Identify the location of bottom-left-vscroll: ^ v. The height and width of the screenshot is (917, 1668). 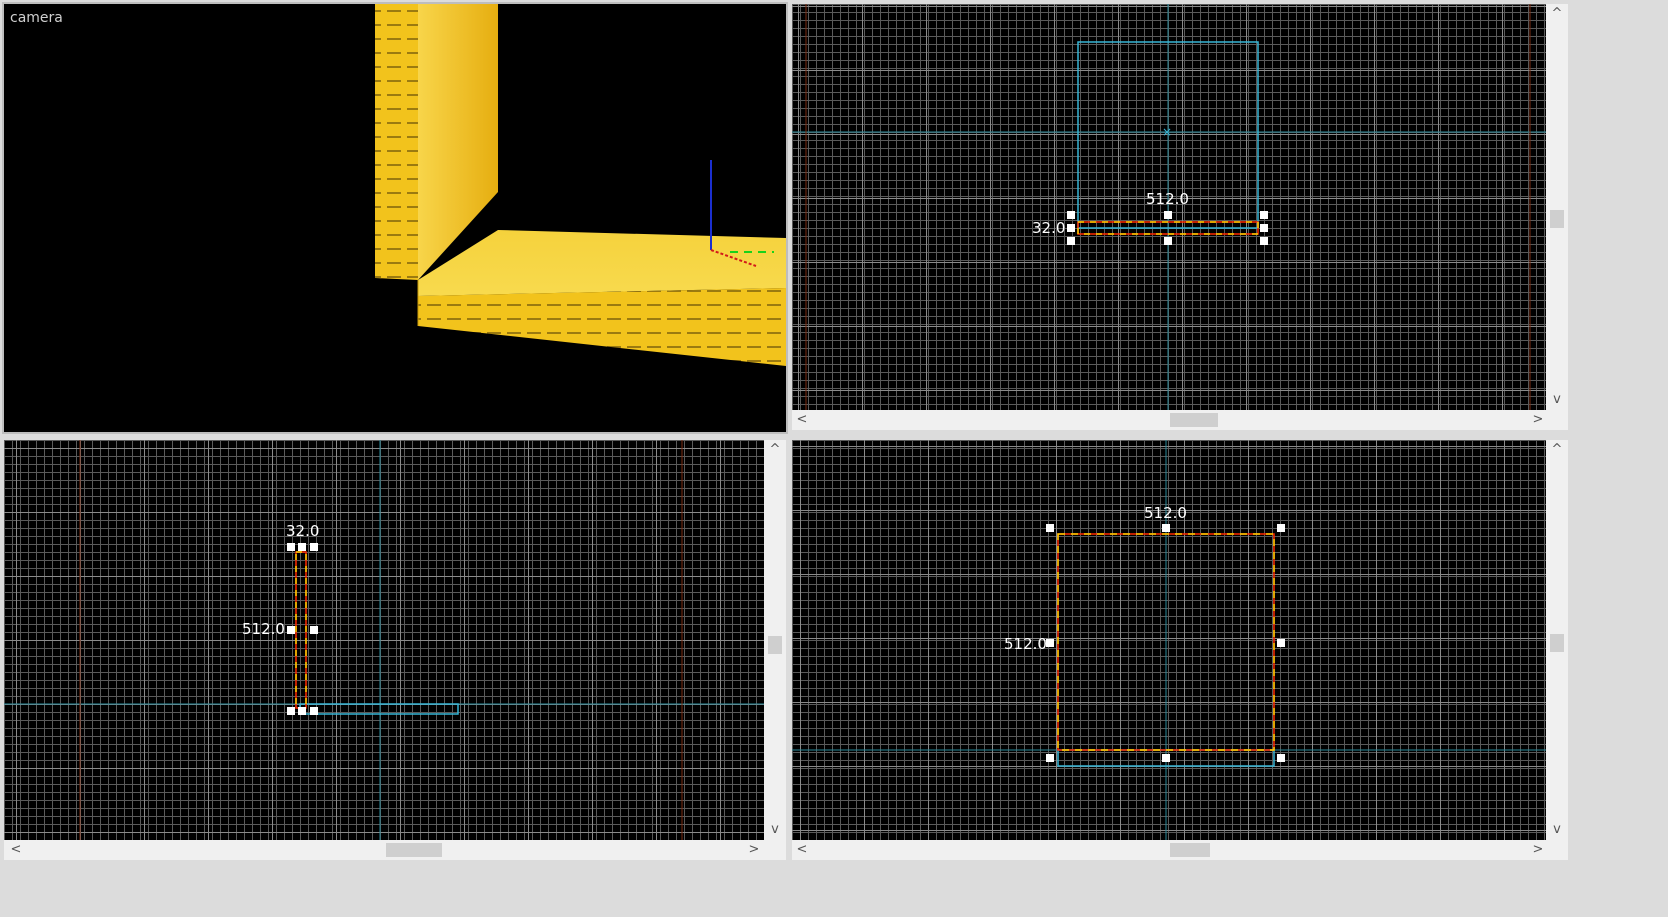
(775, 640).